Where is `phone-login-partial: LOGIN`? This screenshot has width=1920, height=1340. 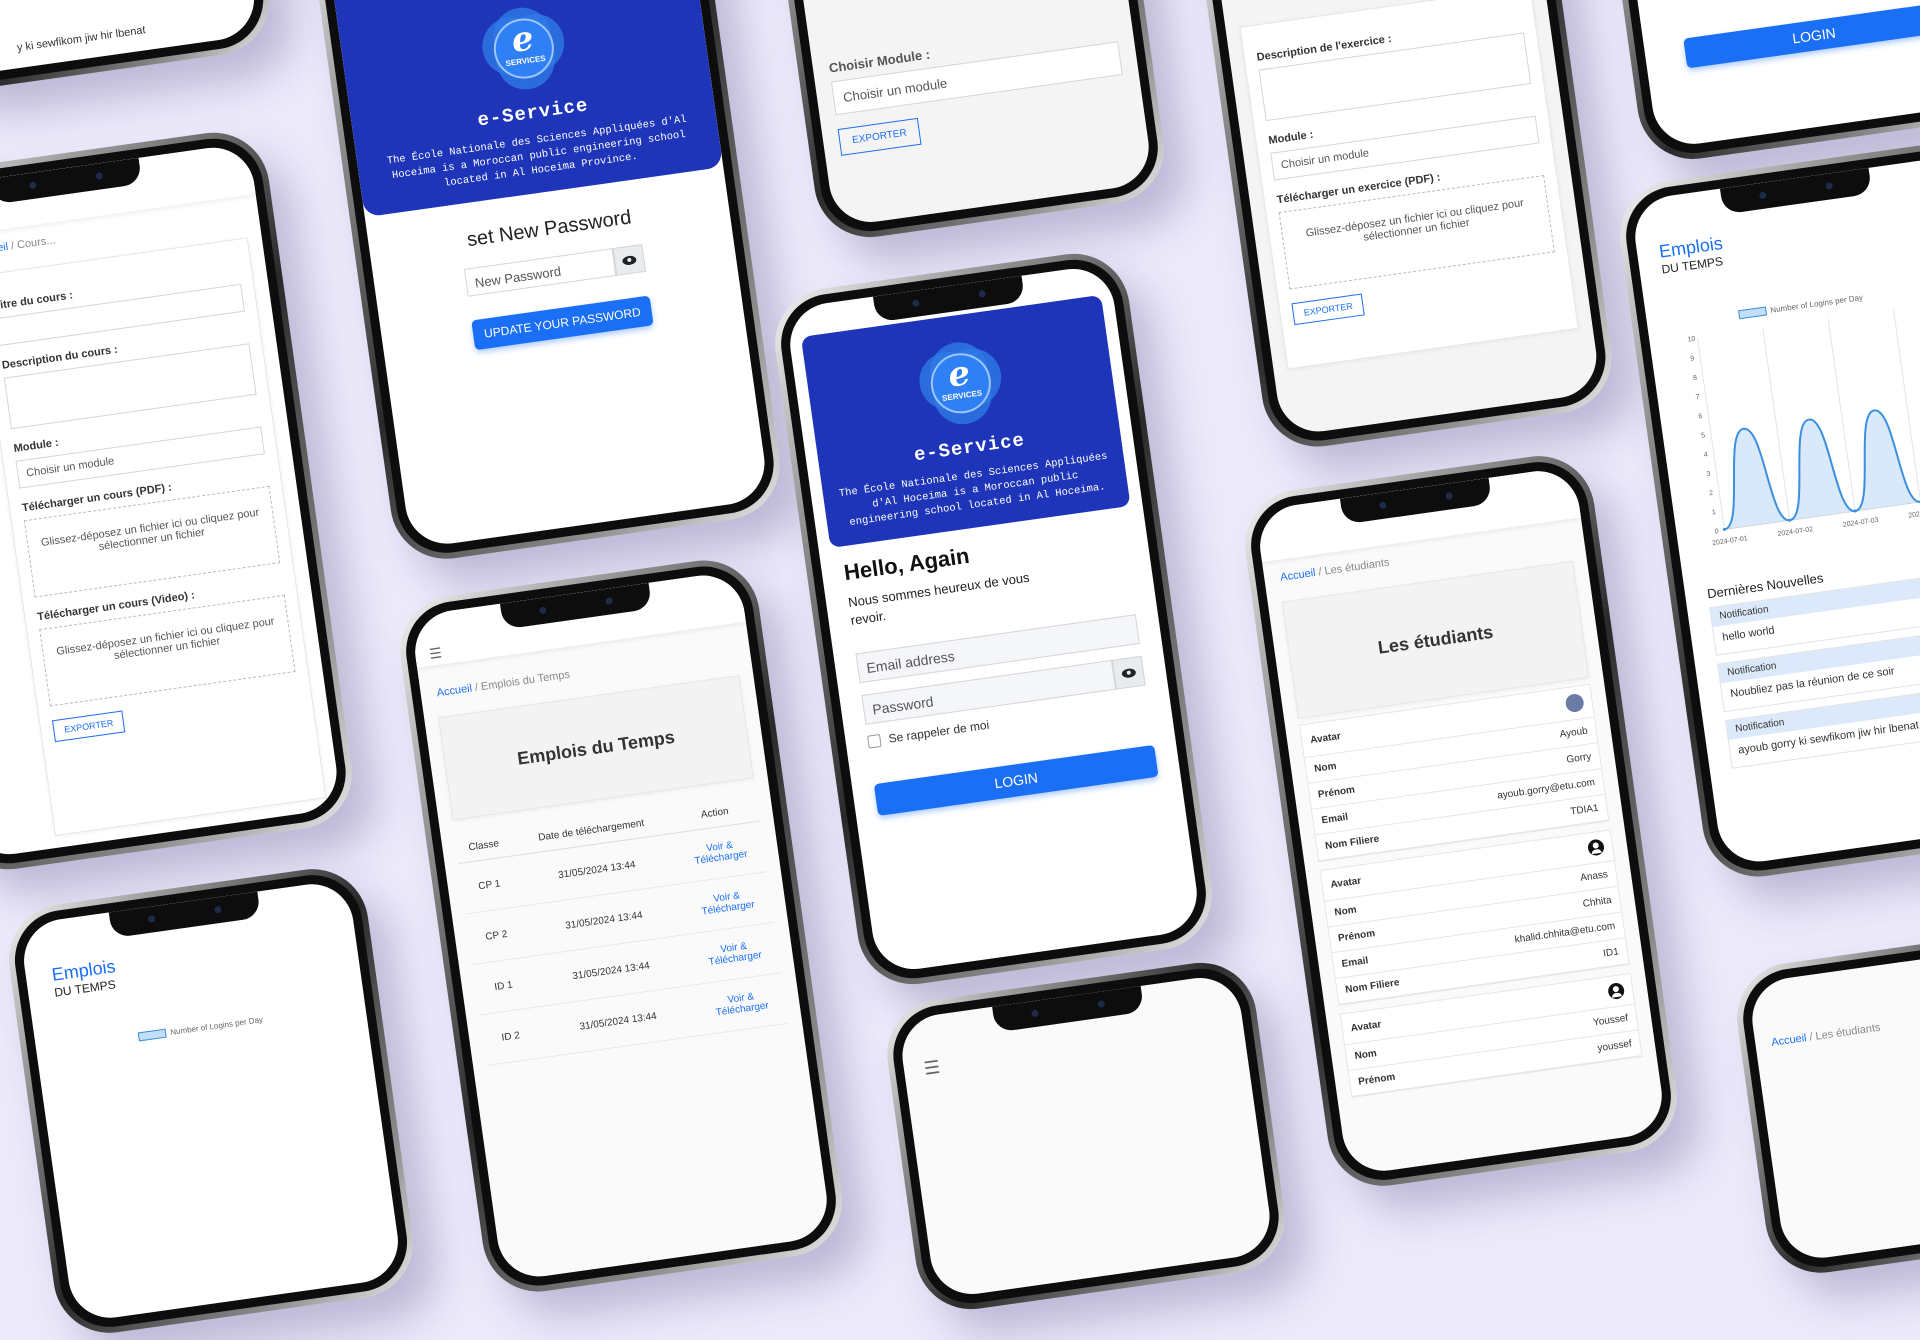
phone-login-partial: LOGIN is located at coordinates (1759, 83).